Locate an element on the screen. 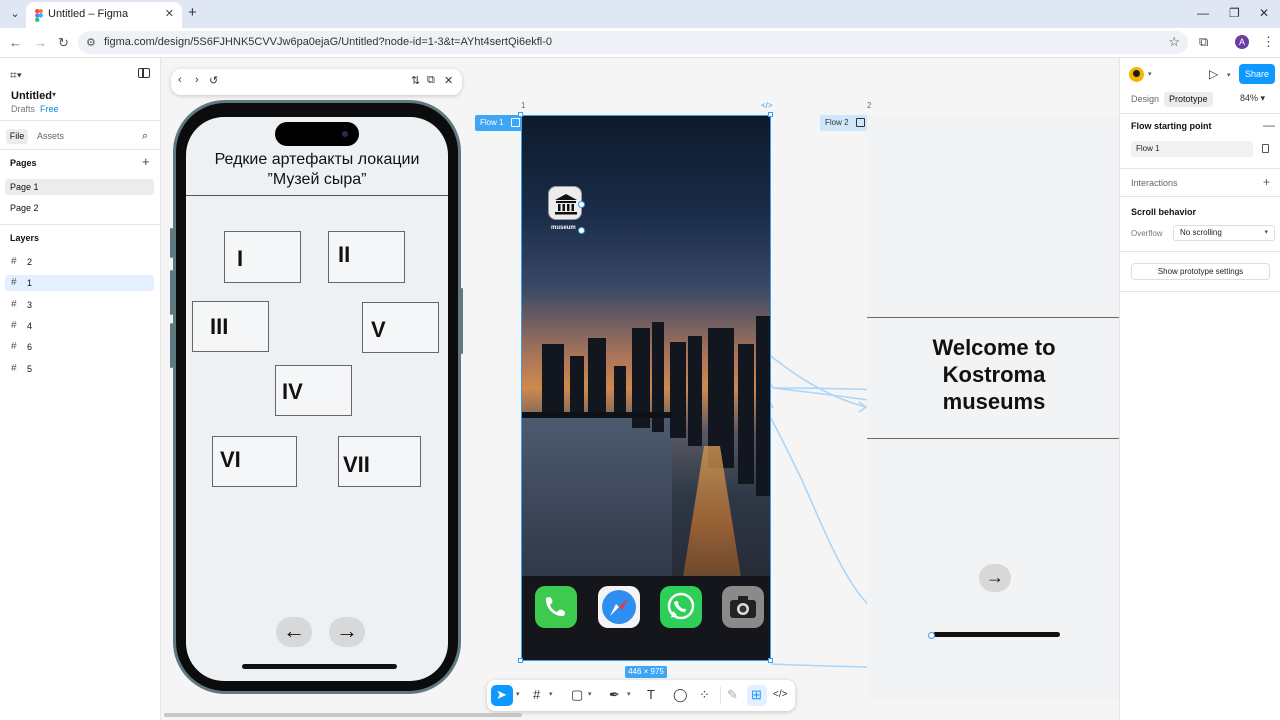 The image size is (1280, 720). present-chevron-icon: ▾ is located at coordinates (1229, 75).